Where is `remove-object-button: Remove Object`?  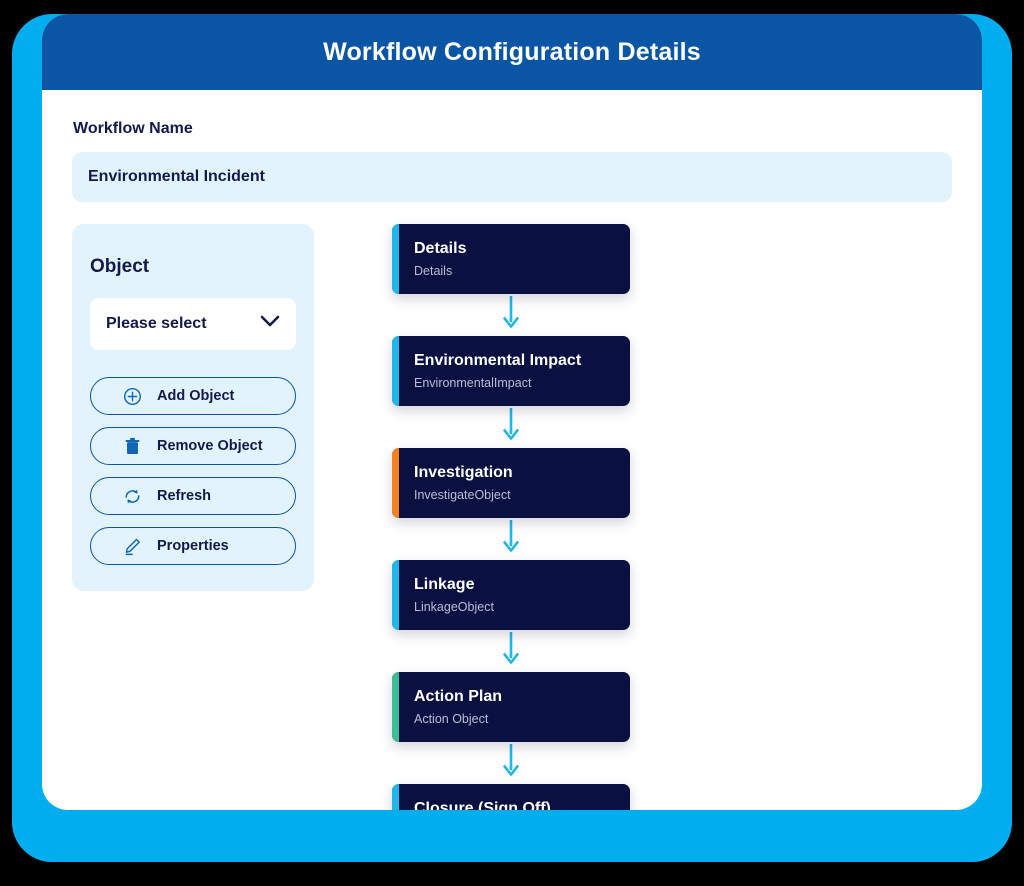 remove-object-button: Remove Object is located at coordinates (193, 446).